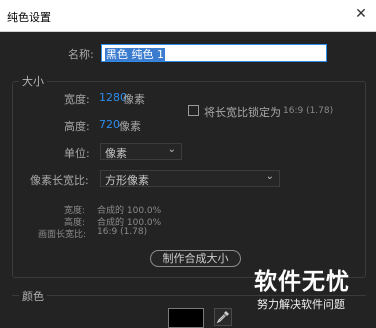  I want to click on window-title: 纯色设置, so click(29, 17).